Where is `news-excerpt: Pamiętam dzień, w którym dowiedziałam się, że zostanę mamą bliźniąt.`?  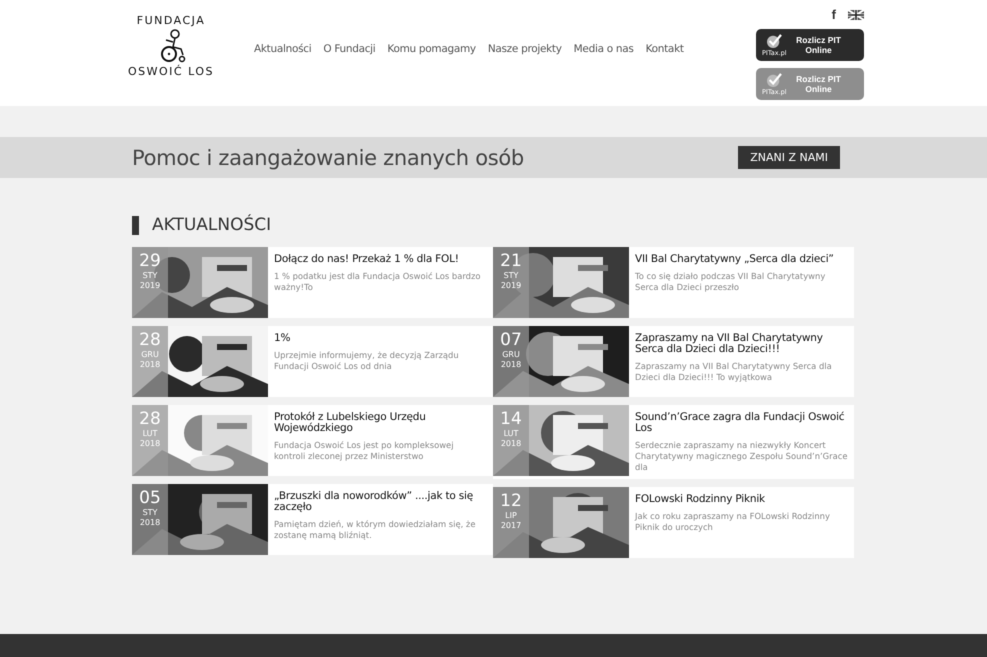
news-excerpt: Pamiętam dzień, w którym dowiedziałam się, że zostanę mamą bliźniąt. is located at coordinates (375, 530).